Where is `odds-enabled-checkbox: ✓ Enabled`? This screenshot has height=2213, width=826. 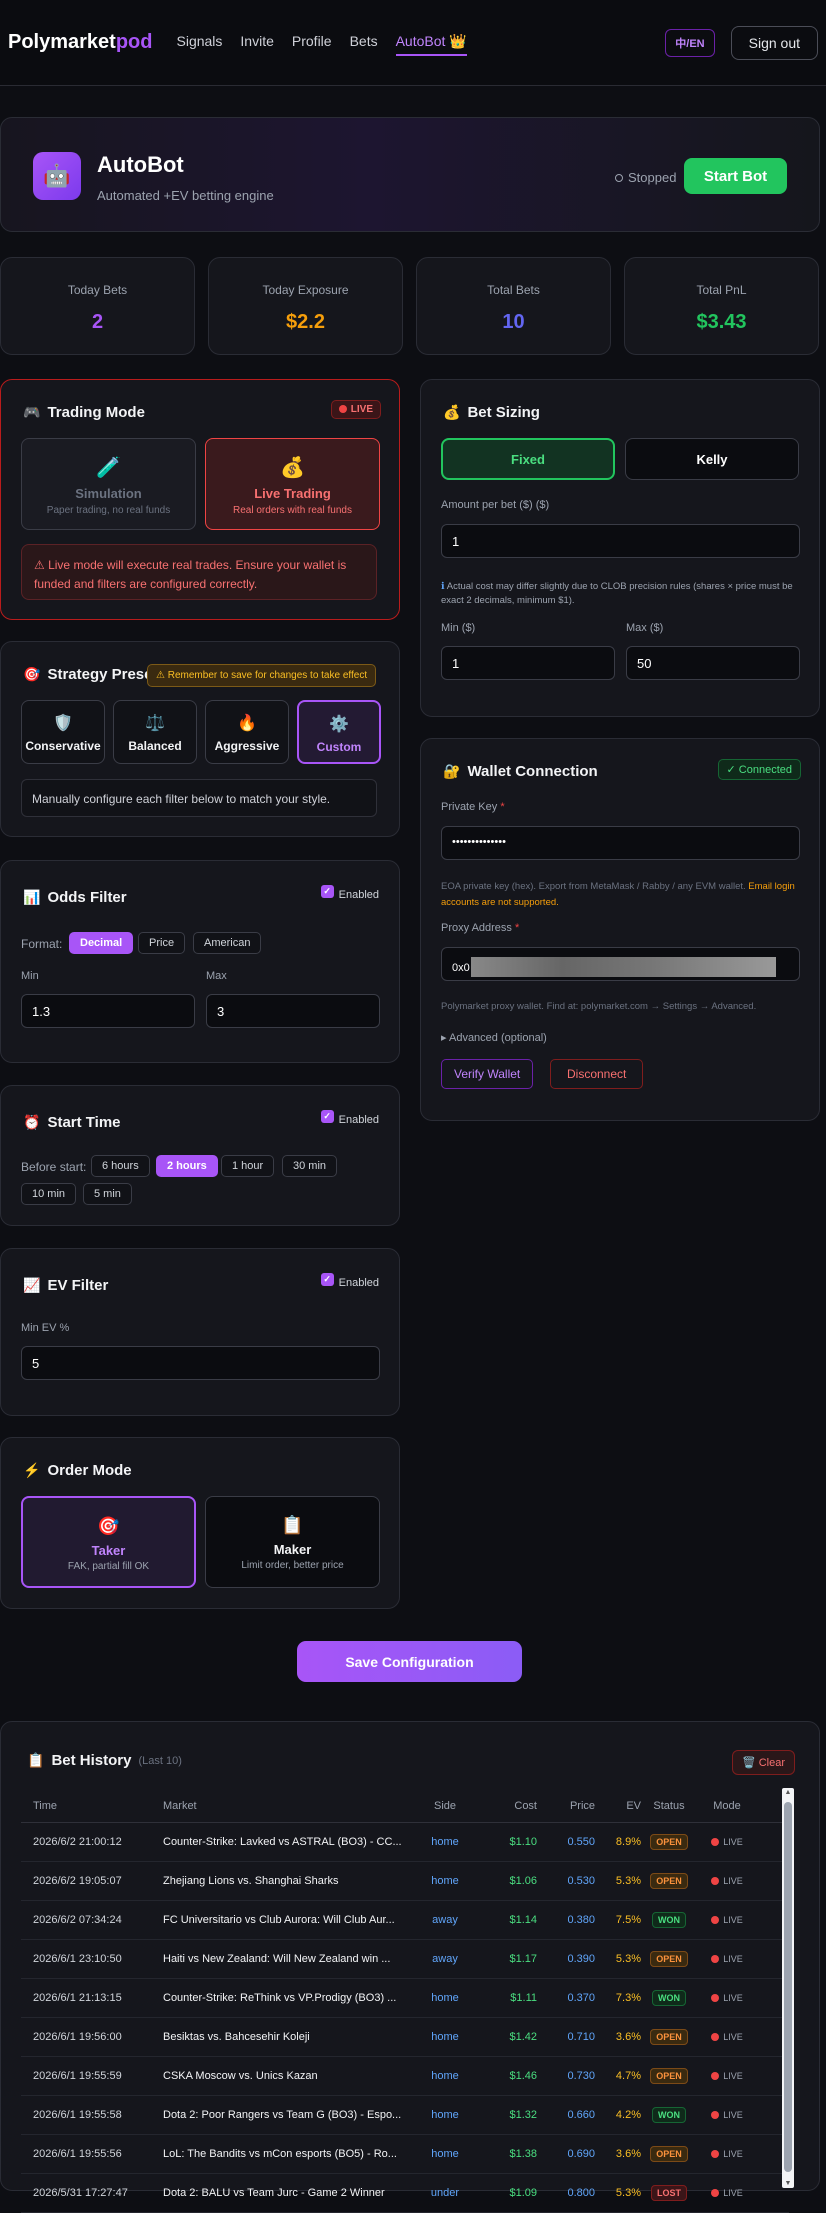 odds-enabled-checkbox: ✓ Enabled is located at coordinates (349, 893).